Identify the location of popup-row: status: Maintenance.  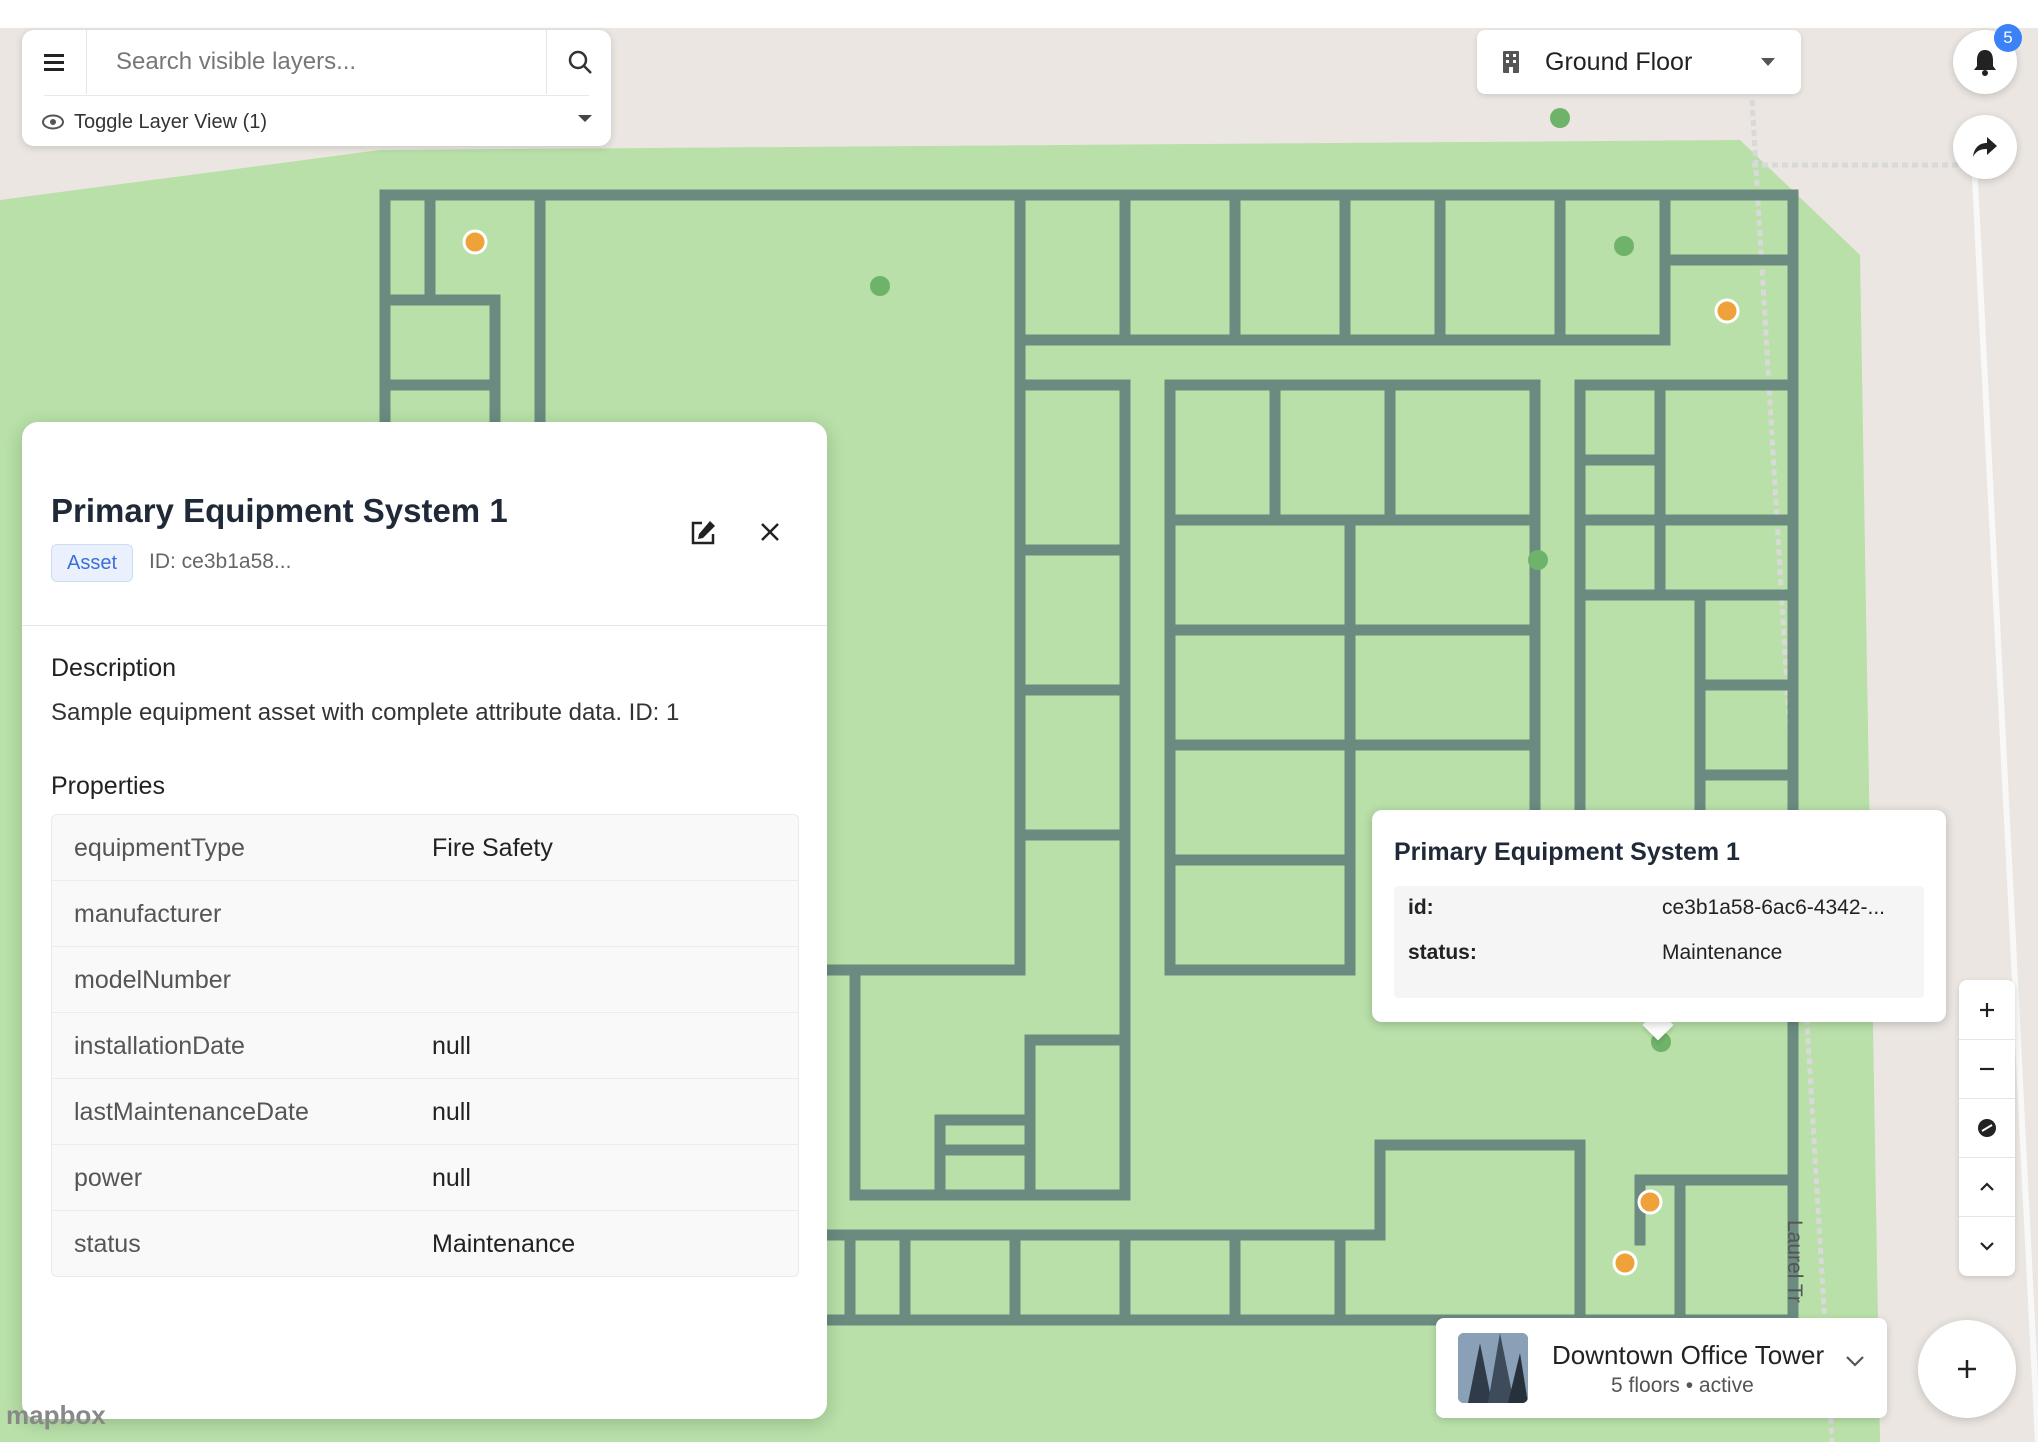
(1659, 953).